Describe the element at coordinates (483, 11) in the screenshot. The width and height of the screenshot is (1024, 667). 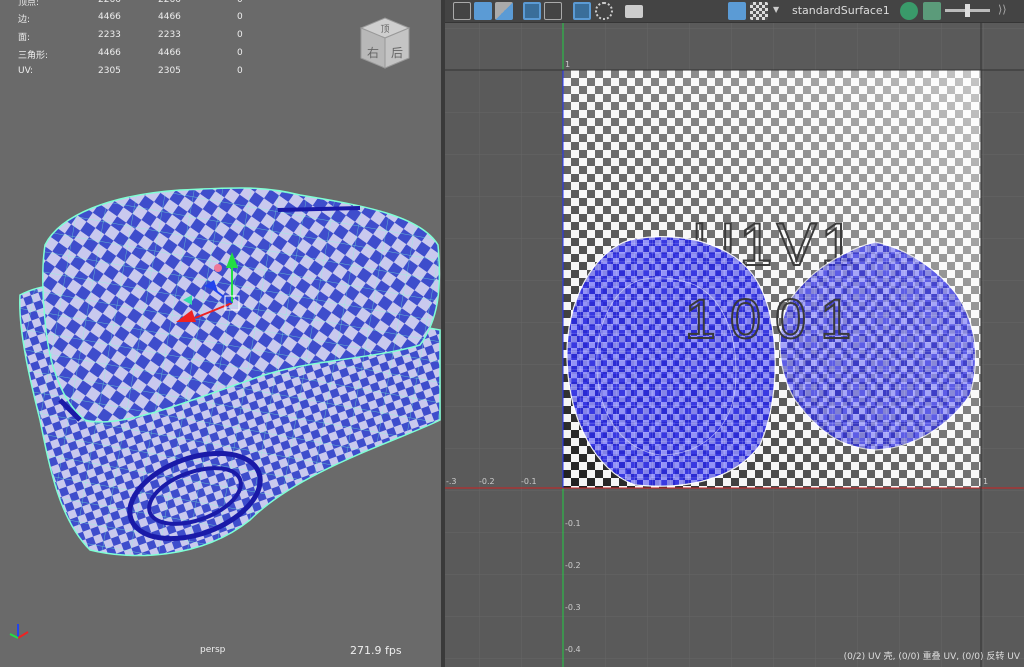
I see `shaded-toggle-icon` at that location.